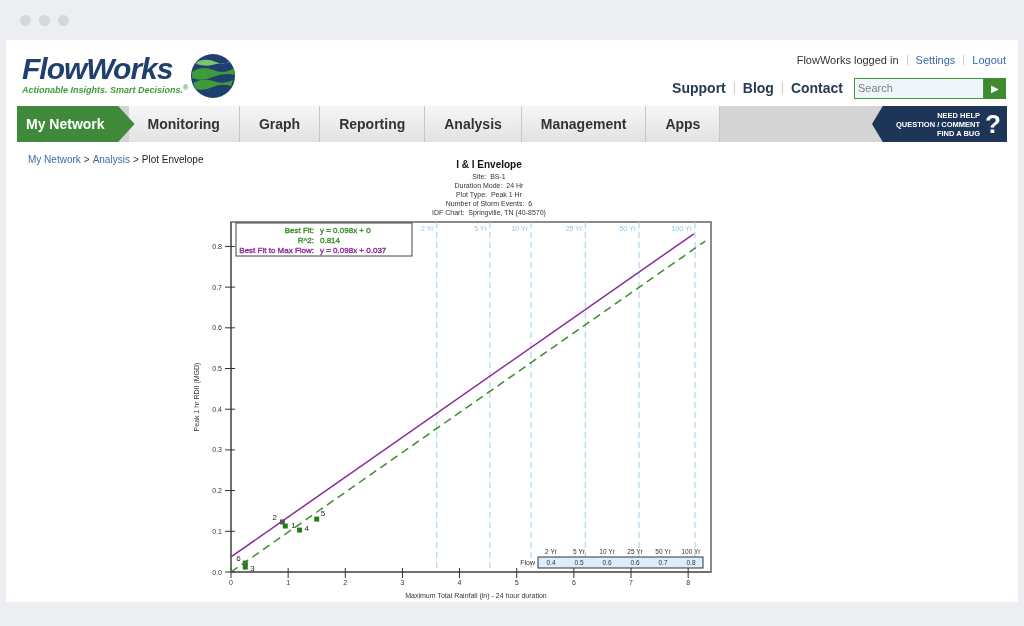  Describe the element at coordinates (213, 76) in the screenshot. I see `logo-globe-icon` at that location.